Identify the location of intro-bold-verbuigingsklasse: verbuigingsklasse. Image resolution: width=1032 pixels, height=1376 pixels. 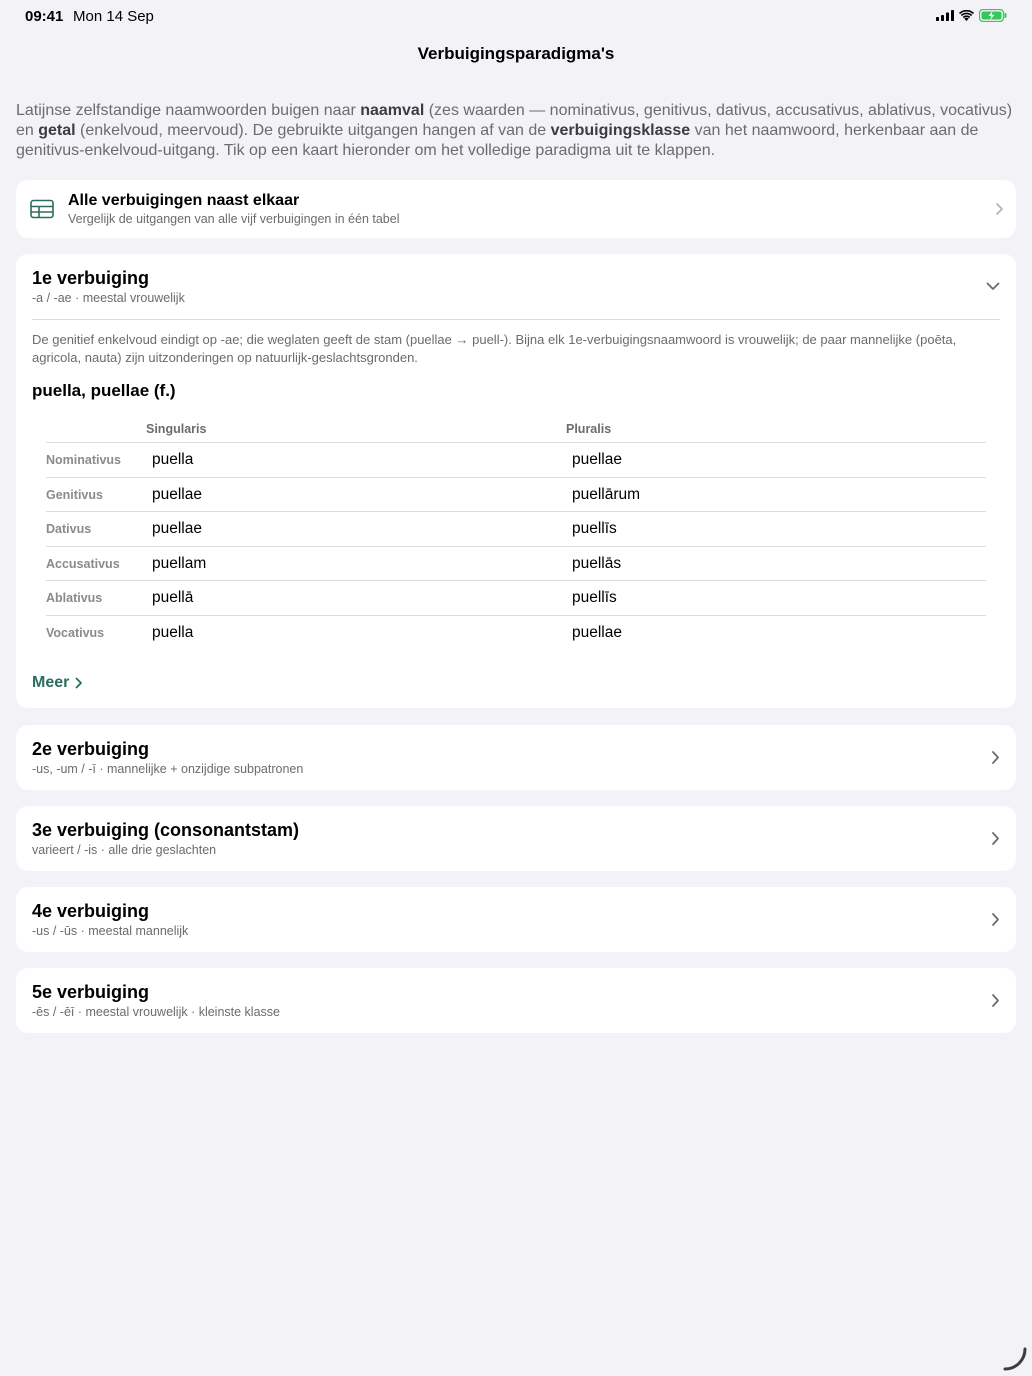
(620, 130).